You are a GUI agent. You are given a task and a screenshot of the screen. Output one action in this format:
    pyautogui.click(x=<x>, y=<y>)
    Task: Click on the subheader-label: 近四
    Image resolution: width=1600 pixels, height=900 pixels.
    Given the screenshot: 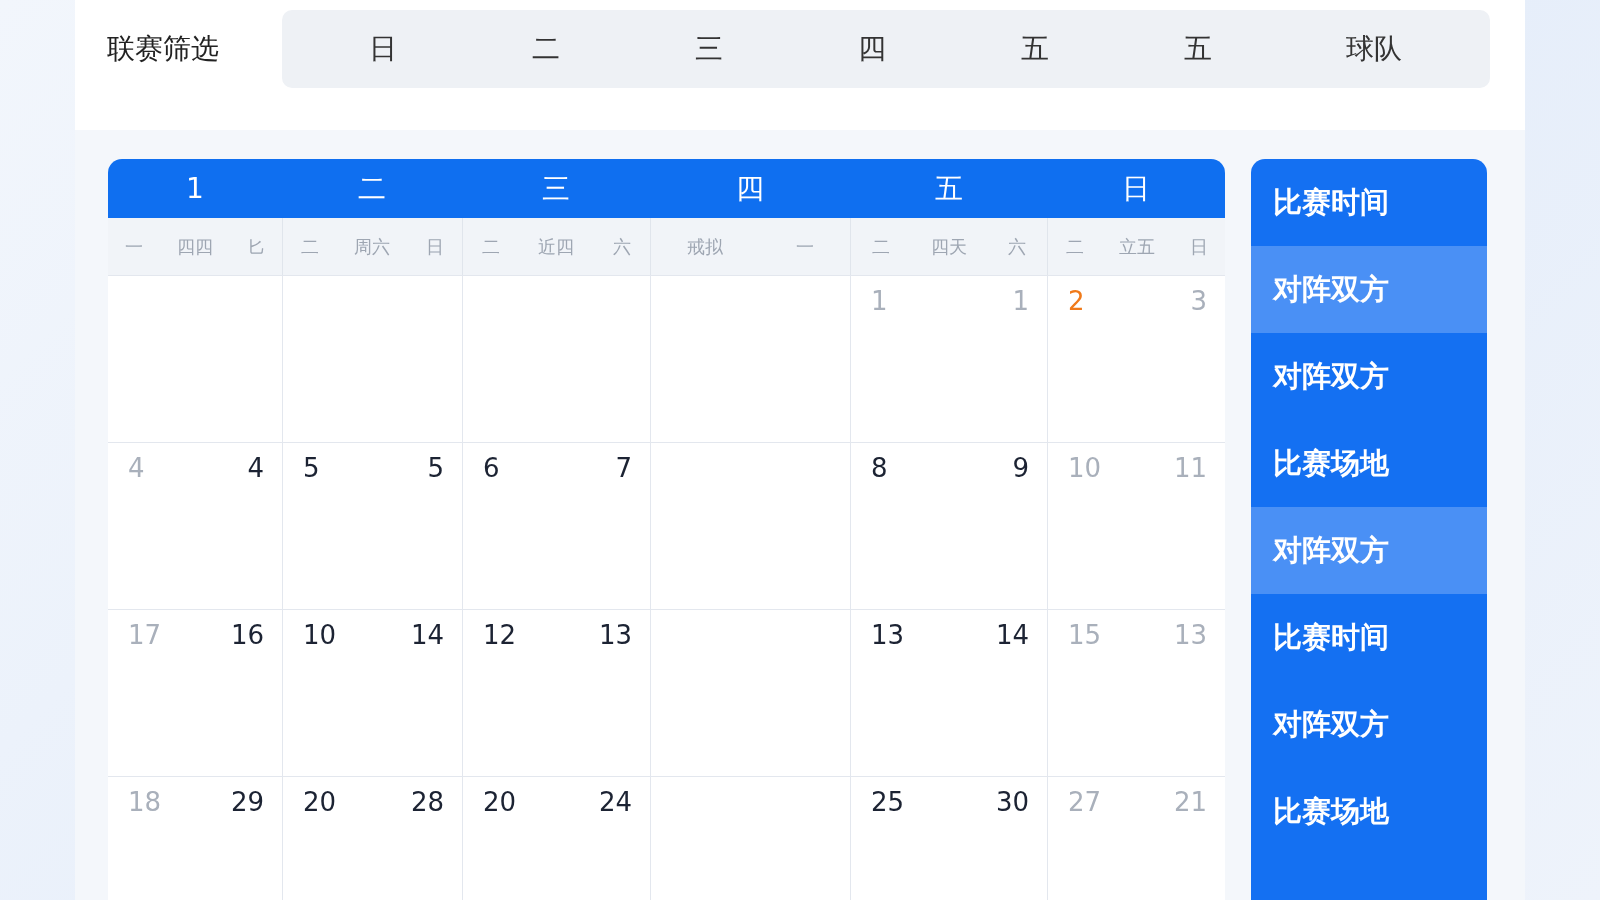 What is the action you would take?
    pyautogui.click(x=556, y=246)
    